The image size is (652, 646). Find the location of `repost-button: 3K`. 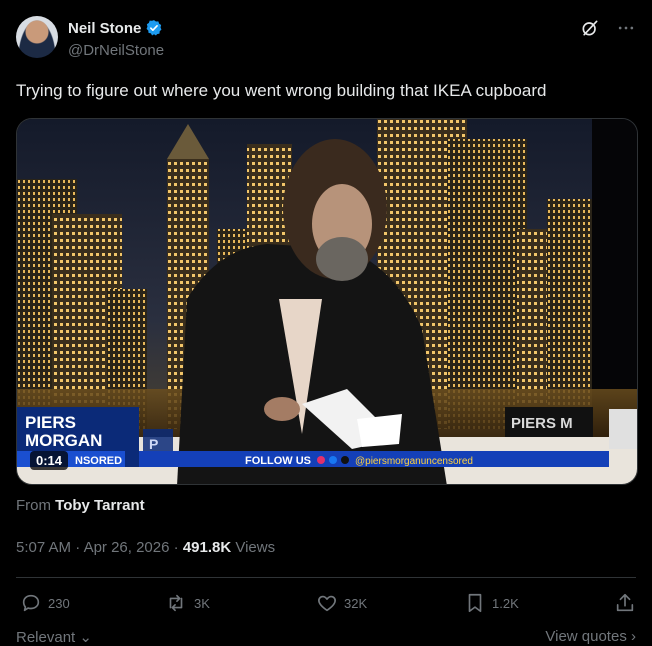

repost-button: 3K is located at coordinates (187, 603).